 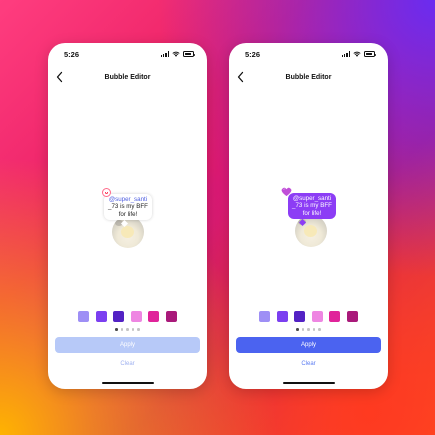 I want to click on profile-photo, so click(x=128, y=232).